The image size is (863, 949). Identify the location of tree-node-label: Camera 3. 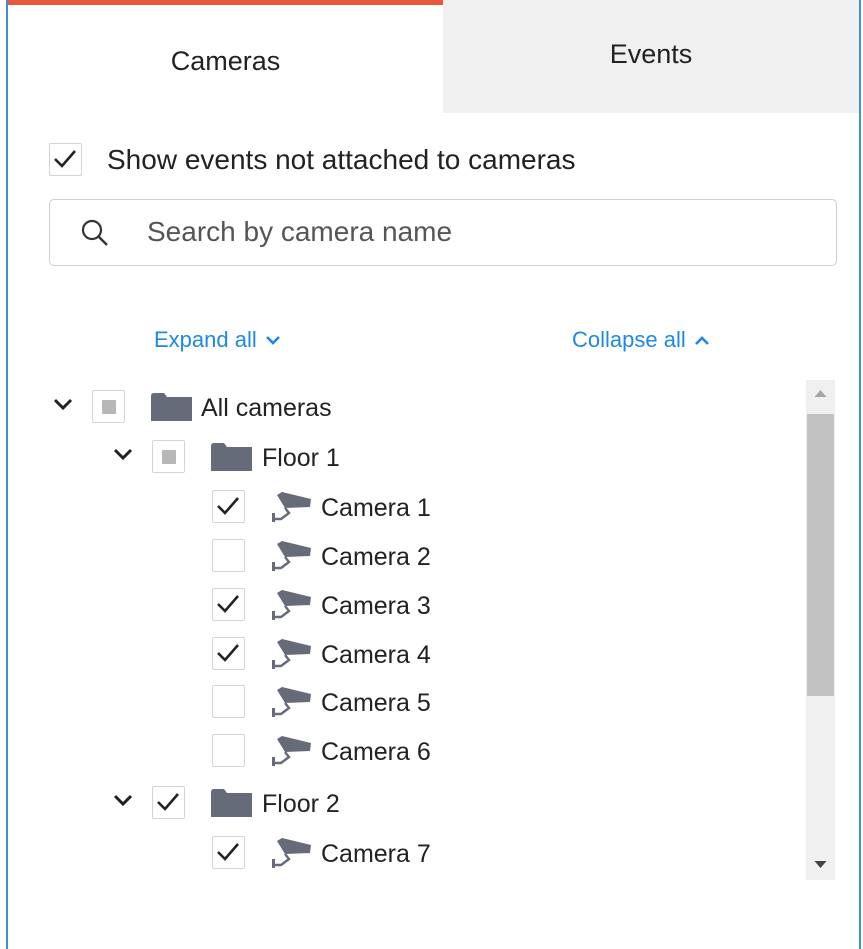
(376, 606).